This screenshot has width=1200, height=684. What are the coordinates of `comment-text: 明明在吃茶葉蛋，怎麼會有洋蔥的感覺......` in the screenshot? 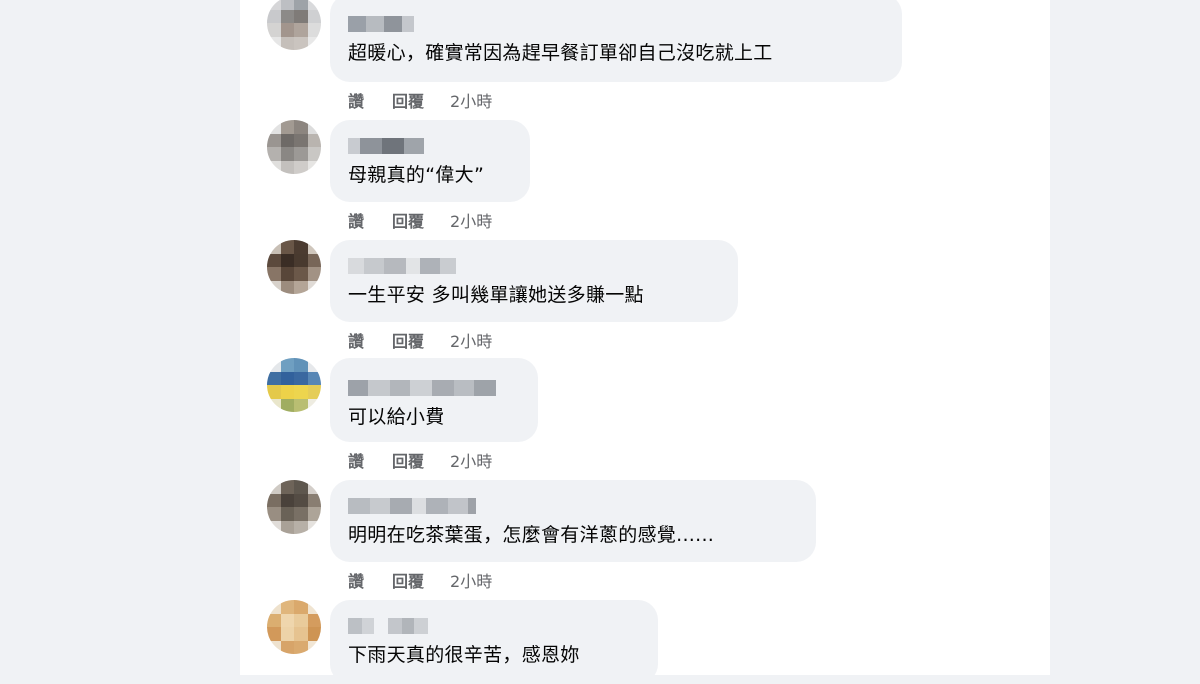 It's located at (531, 535).